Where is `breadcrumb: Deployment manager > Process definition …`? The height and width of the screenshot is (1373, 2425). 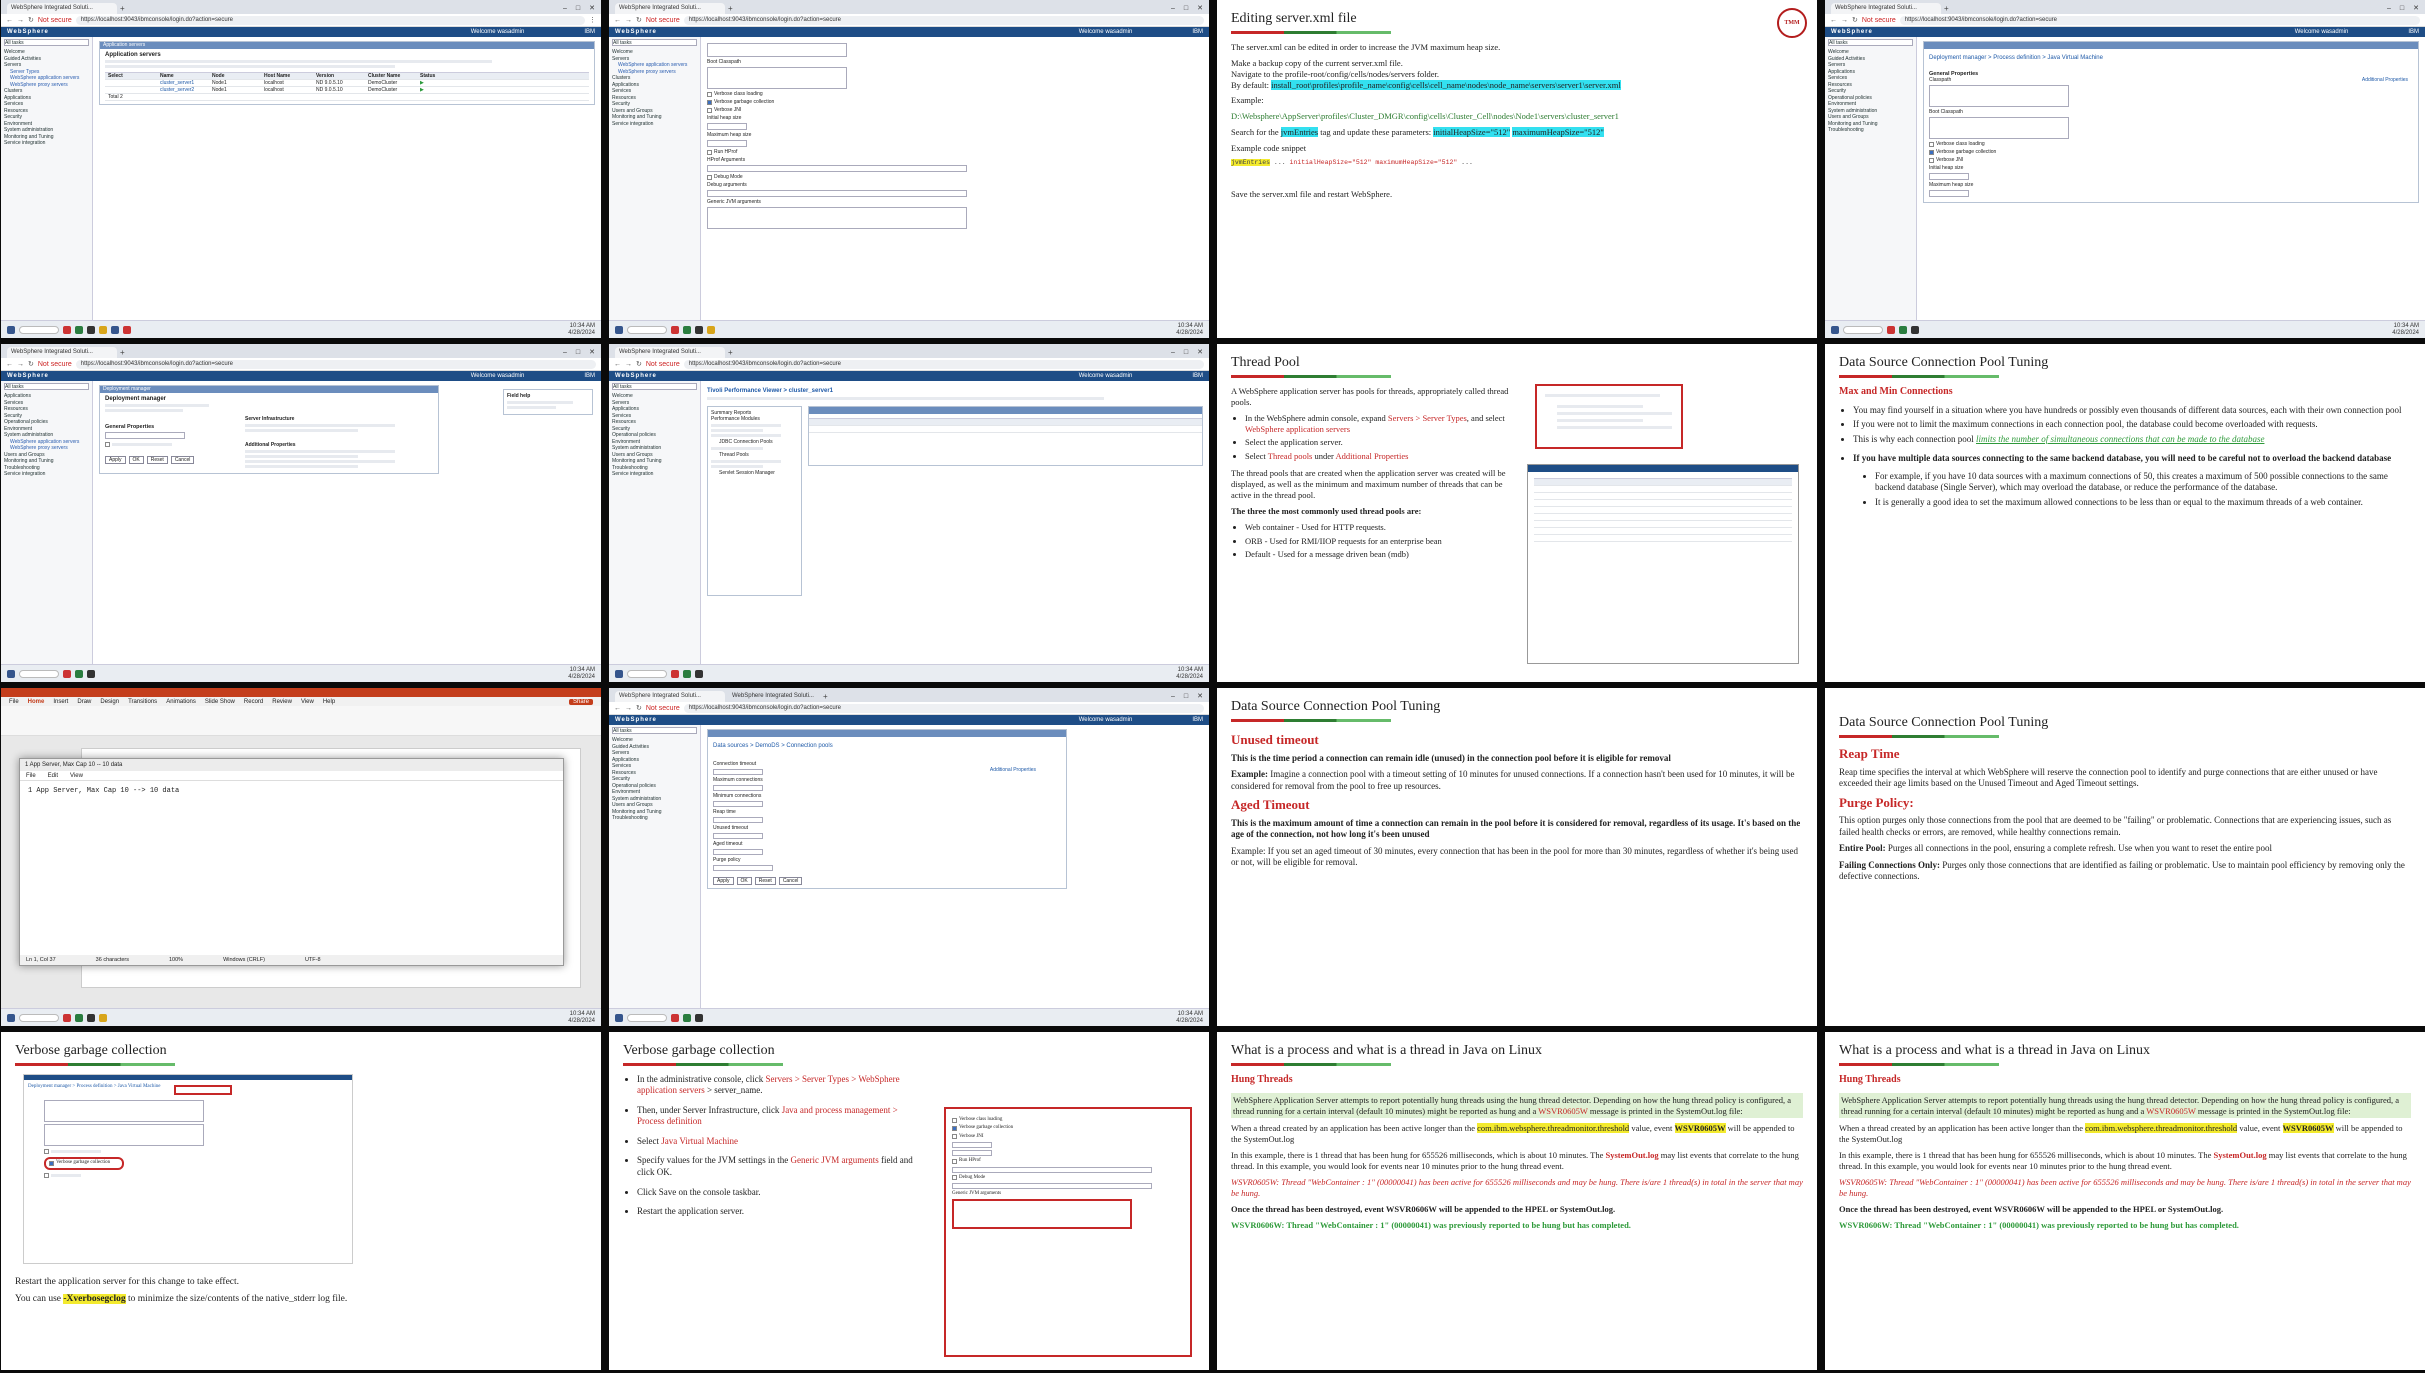 breadcrumb: Deployment manager > Process definition … is located at coordinates (2171, 58).